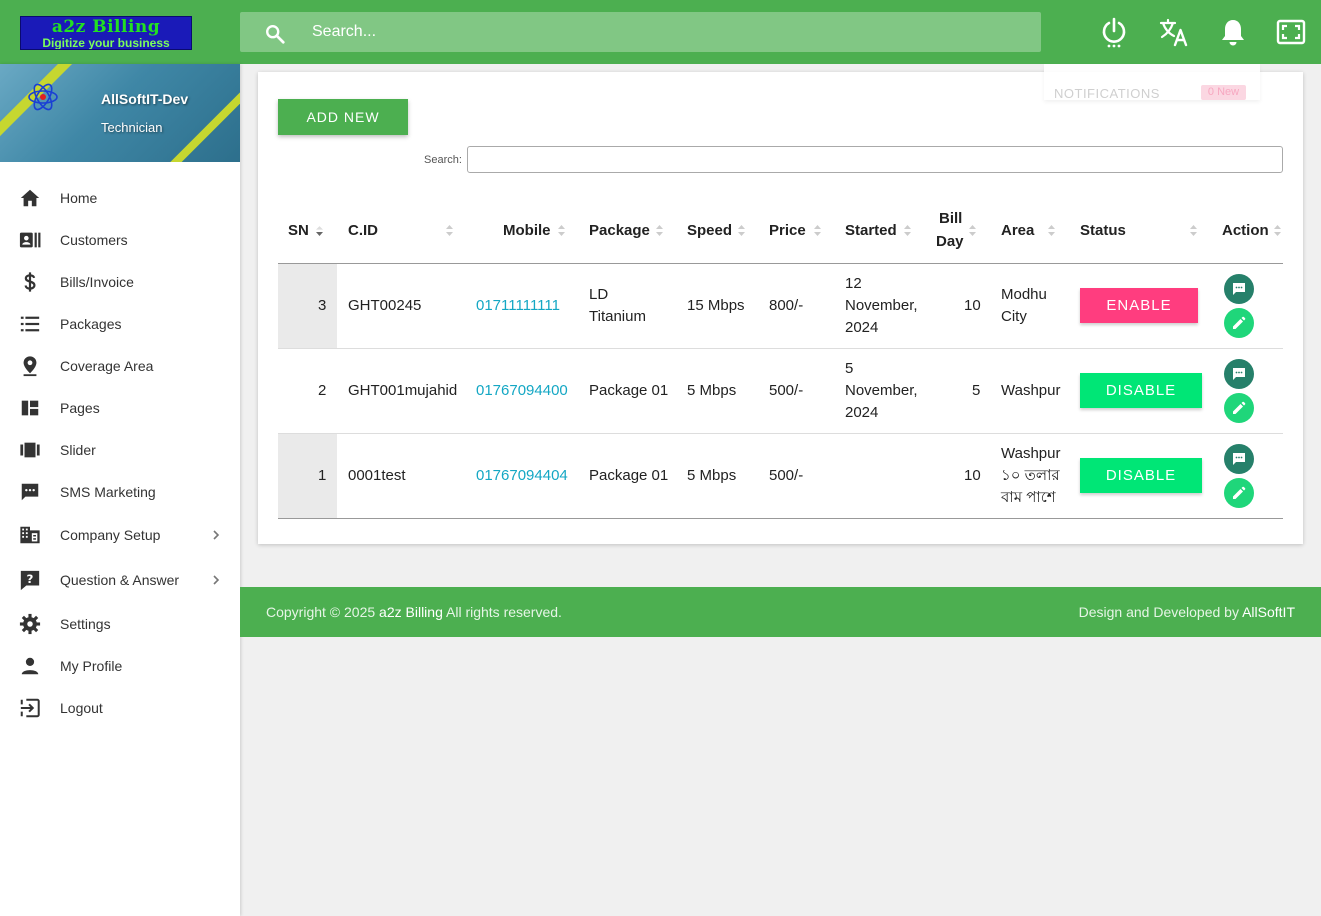 The image size is (1321, 916). What do you see at coordinates (527, 230) in the screenshot?
I see `column-header-label: Mobile` at bounding box center [527, 230].